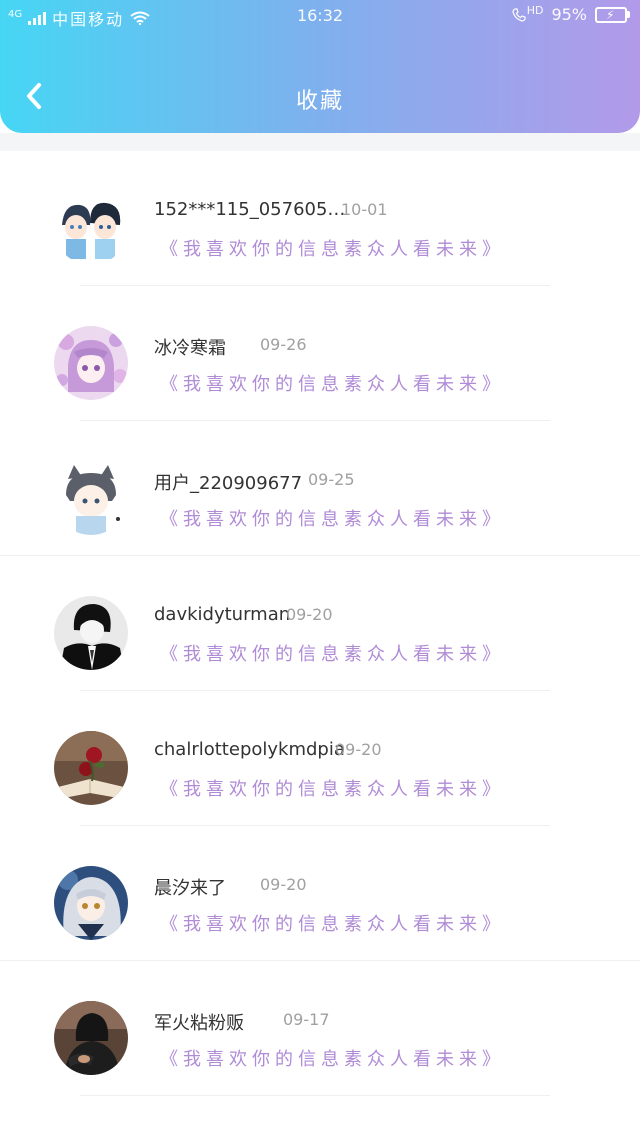 The height and width of the screenshot is (1138, 640). I want to click on divider, so click(315, 1095).